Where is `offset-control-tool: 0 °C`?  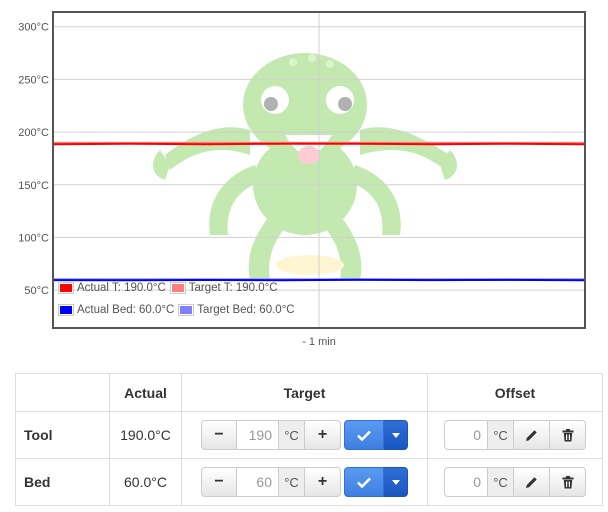 offset-control-tool: 0 °C is located at coordinates (515, 435).